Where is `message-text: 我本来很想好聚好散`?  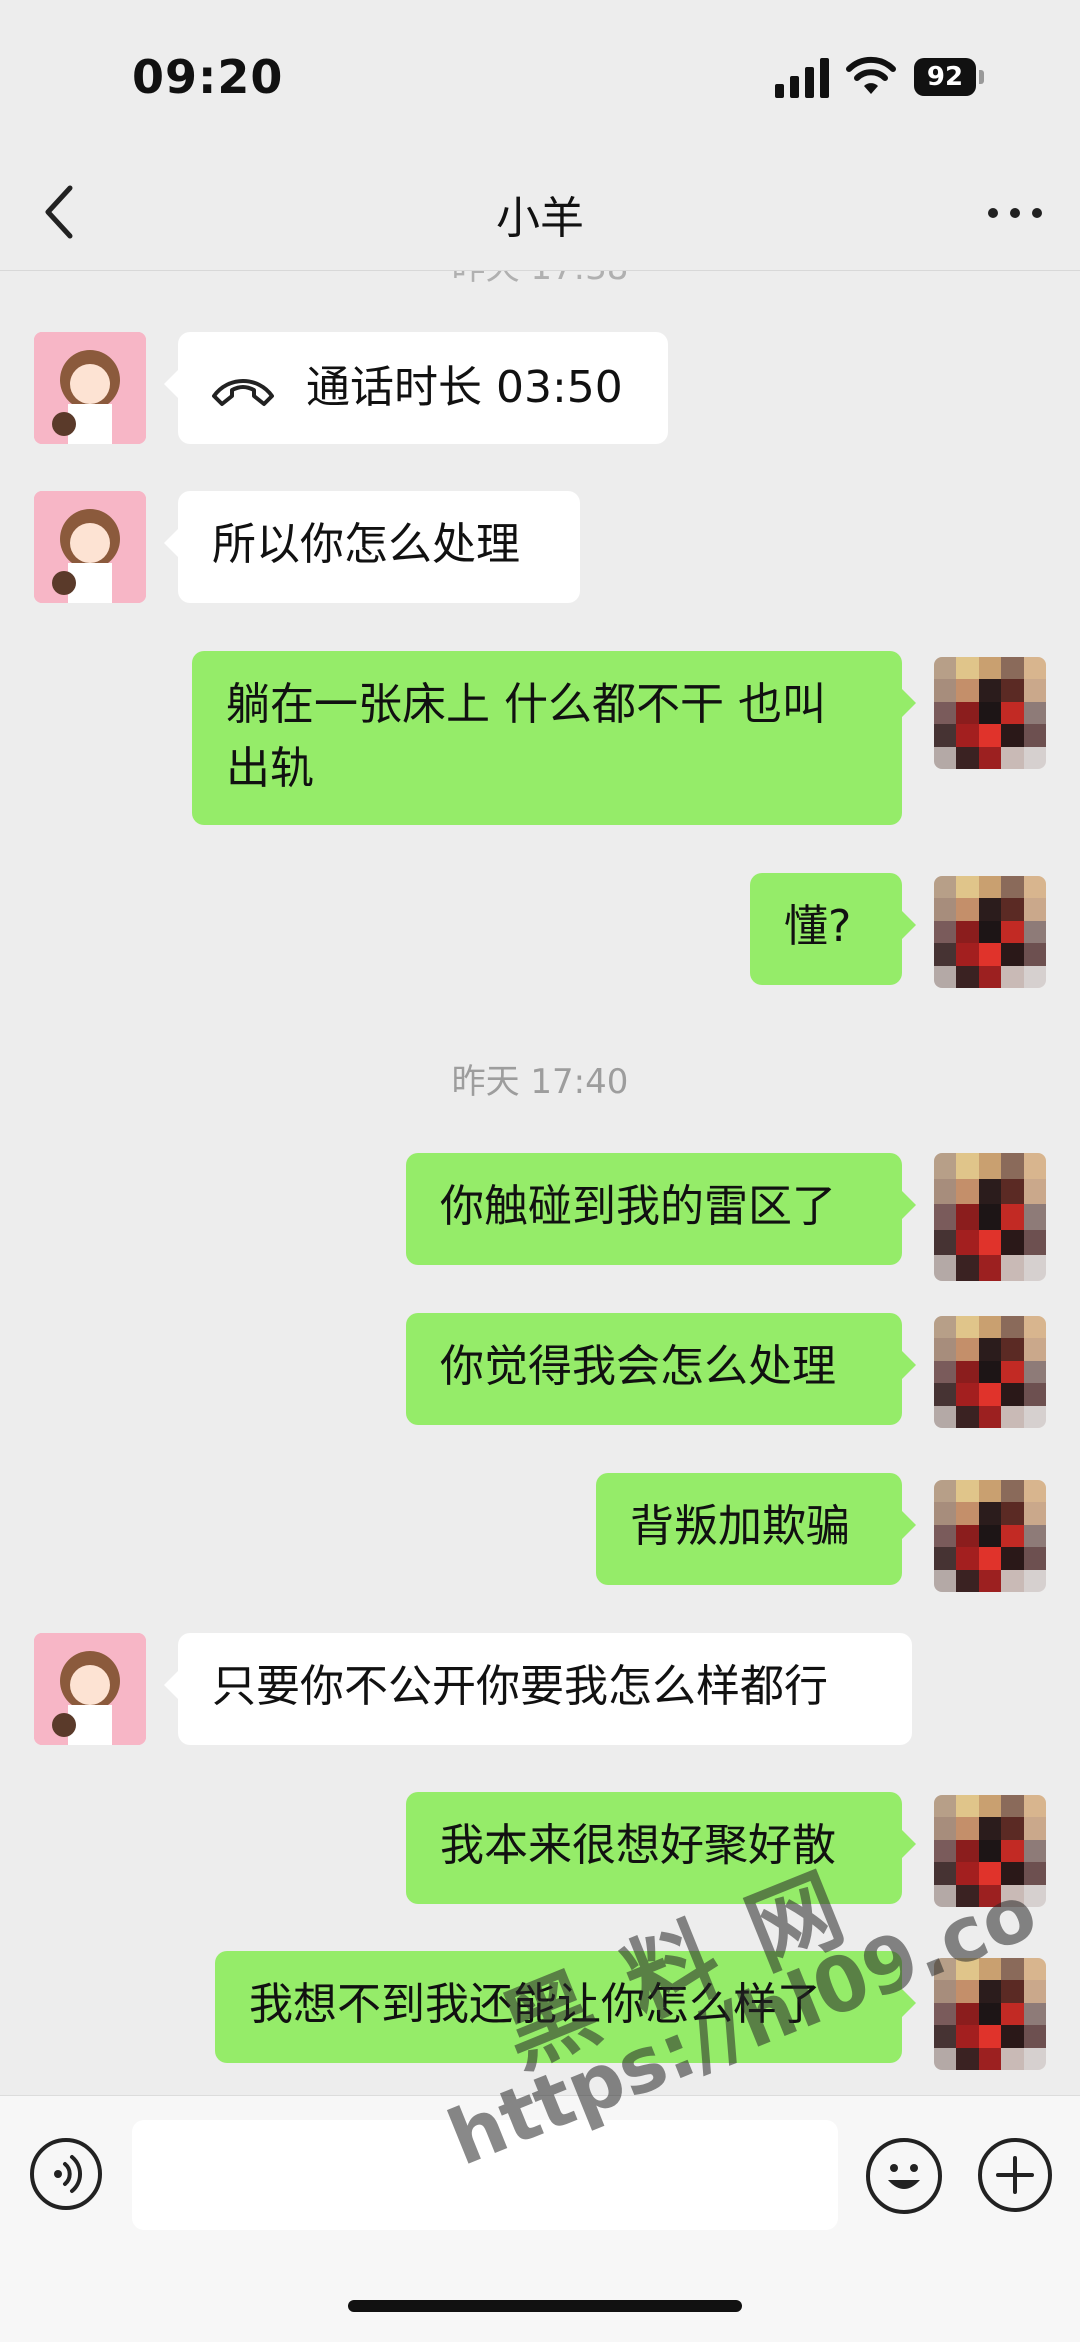
message-text: 我本来很想好聚好散 is located at coordinates (638, 1845).